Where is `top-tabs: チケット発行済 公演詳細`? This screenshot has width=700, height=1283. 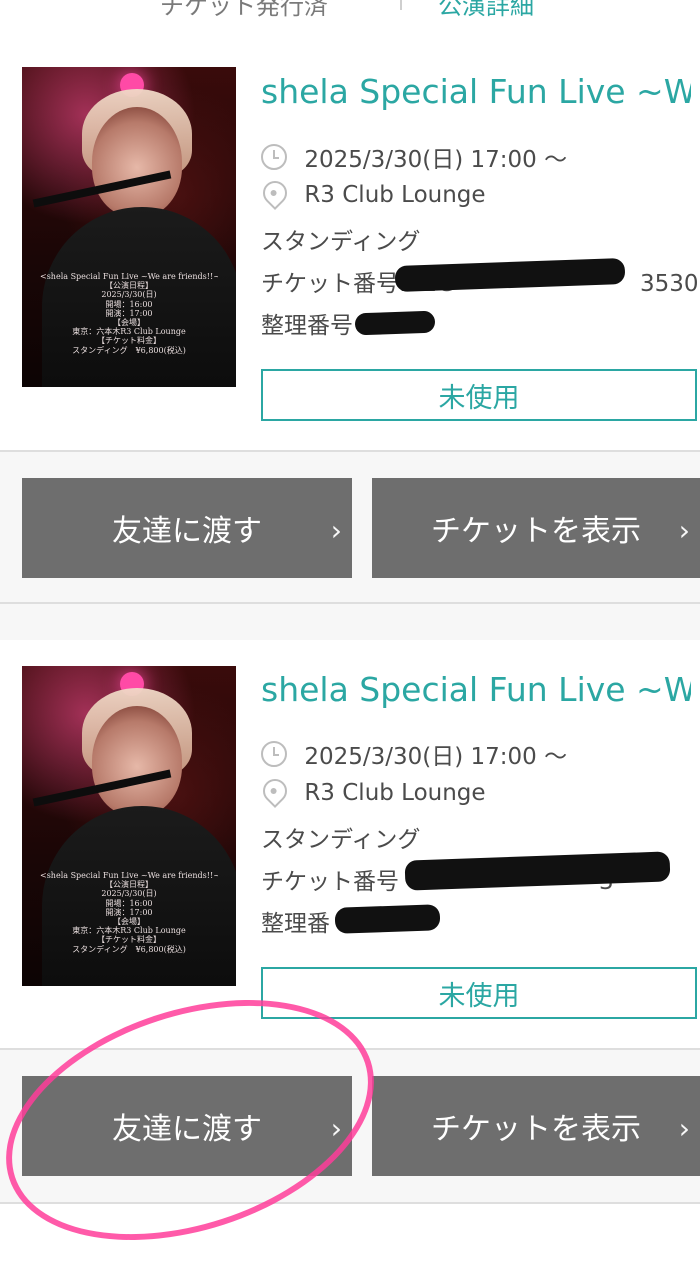 top-tabs: チケット発行済 公演詳細 is located at coordinates (350, 22).